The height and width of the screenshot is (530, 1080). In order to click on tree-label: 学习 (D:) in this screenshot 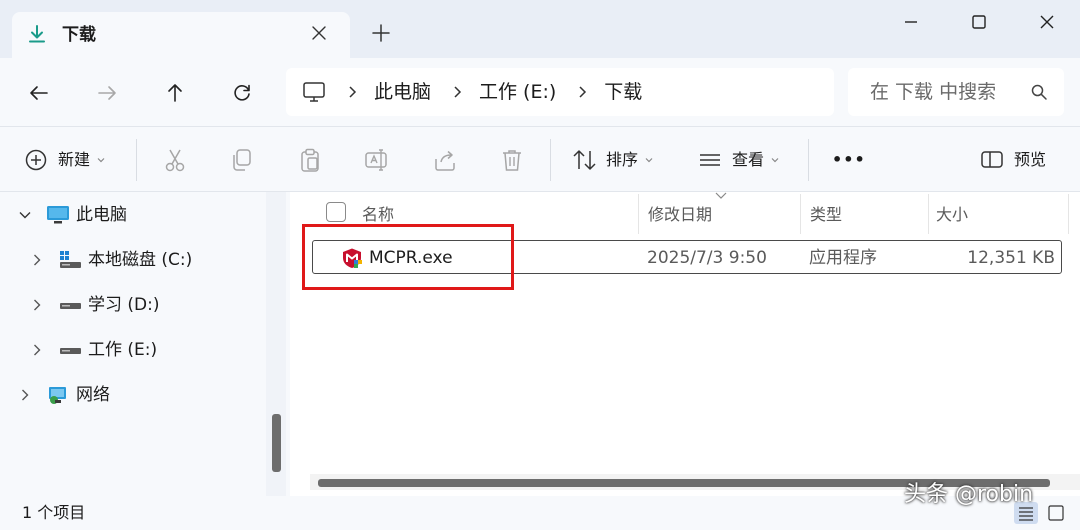, I will do `click(124, 305)`.